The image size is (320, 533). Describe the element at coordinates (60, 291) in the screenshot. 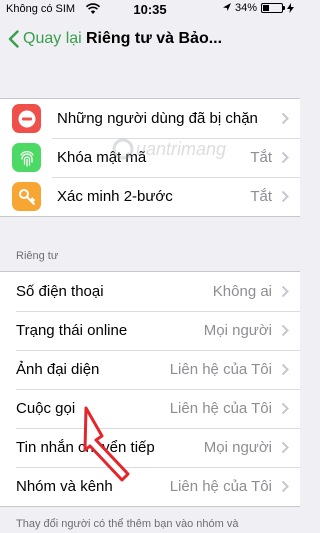

I see `row-label: Số điện thoại` at that location.